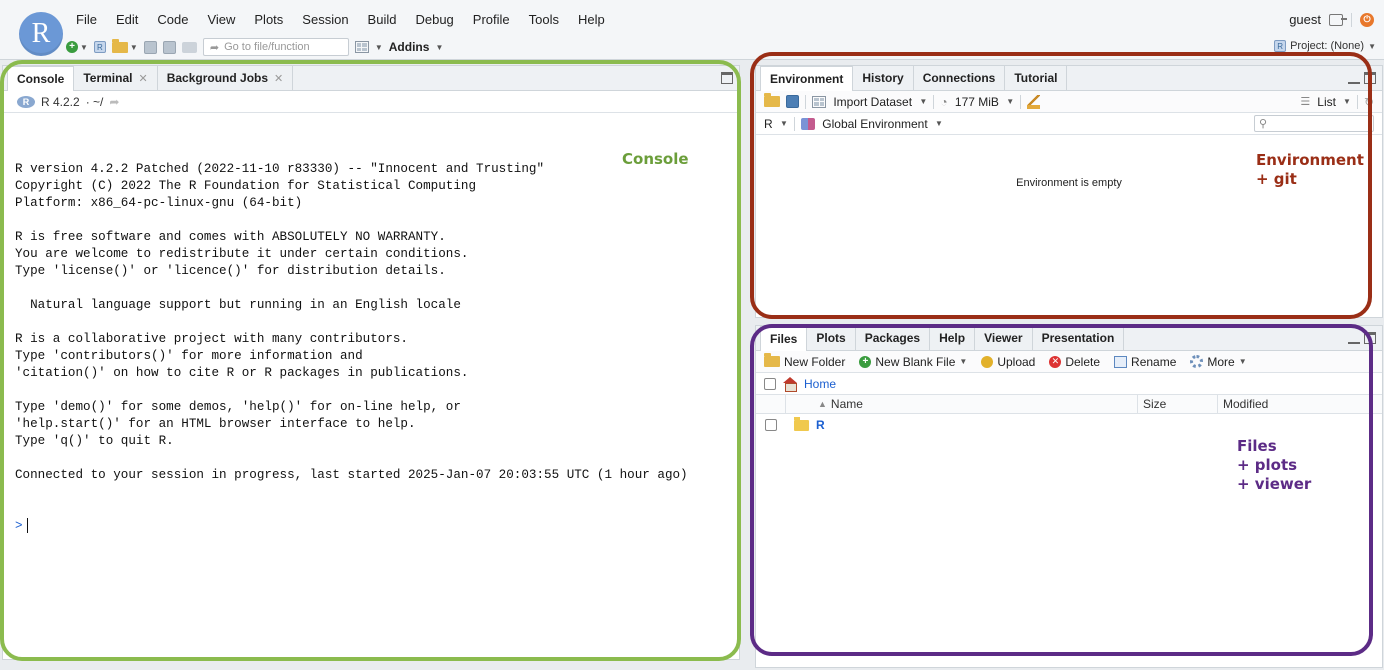  What do you see at coordinates (1305, 102) in the screenshot?
I see `list-icon: ☰` at bounding box center [1305, 102].